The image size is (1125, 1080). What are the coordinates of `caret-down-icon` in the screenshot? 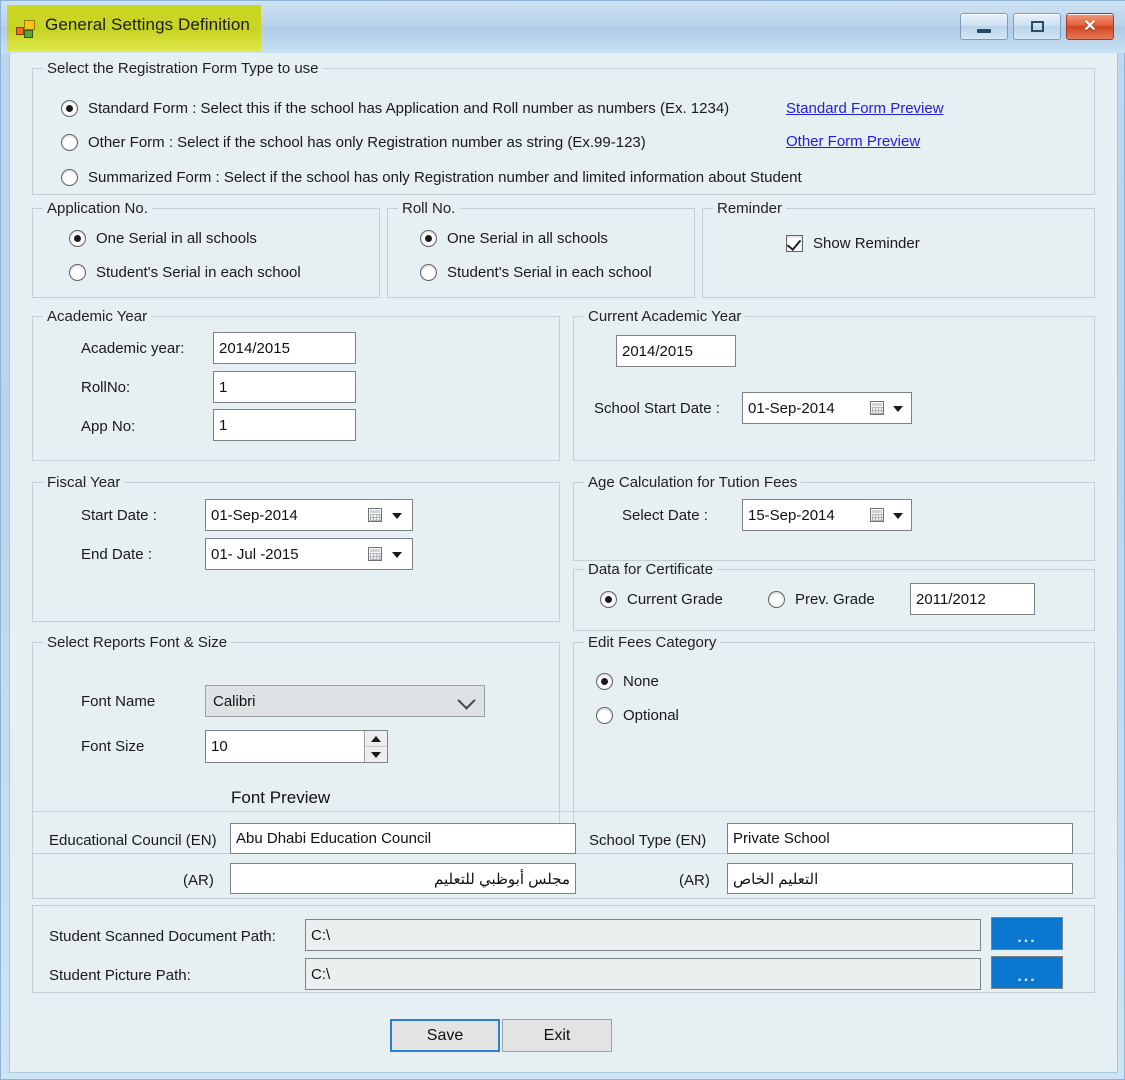 It's located at (376, 754).